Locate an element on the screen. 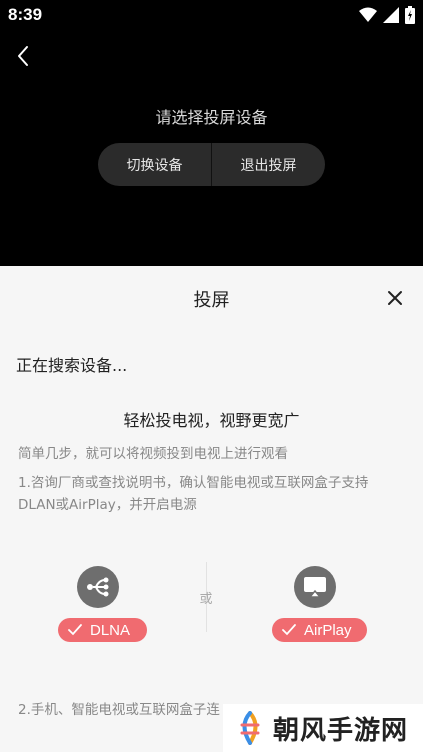  airplay-badge: AirPlay is located at coordinates (319, 630).